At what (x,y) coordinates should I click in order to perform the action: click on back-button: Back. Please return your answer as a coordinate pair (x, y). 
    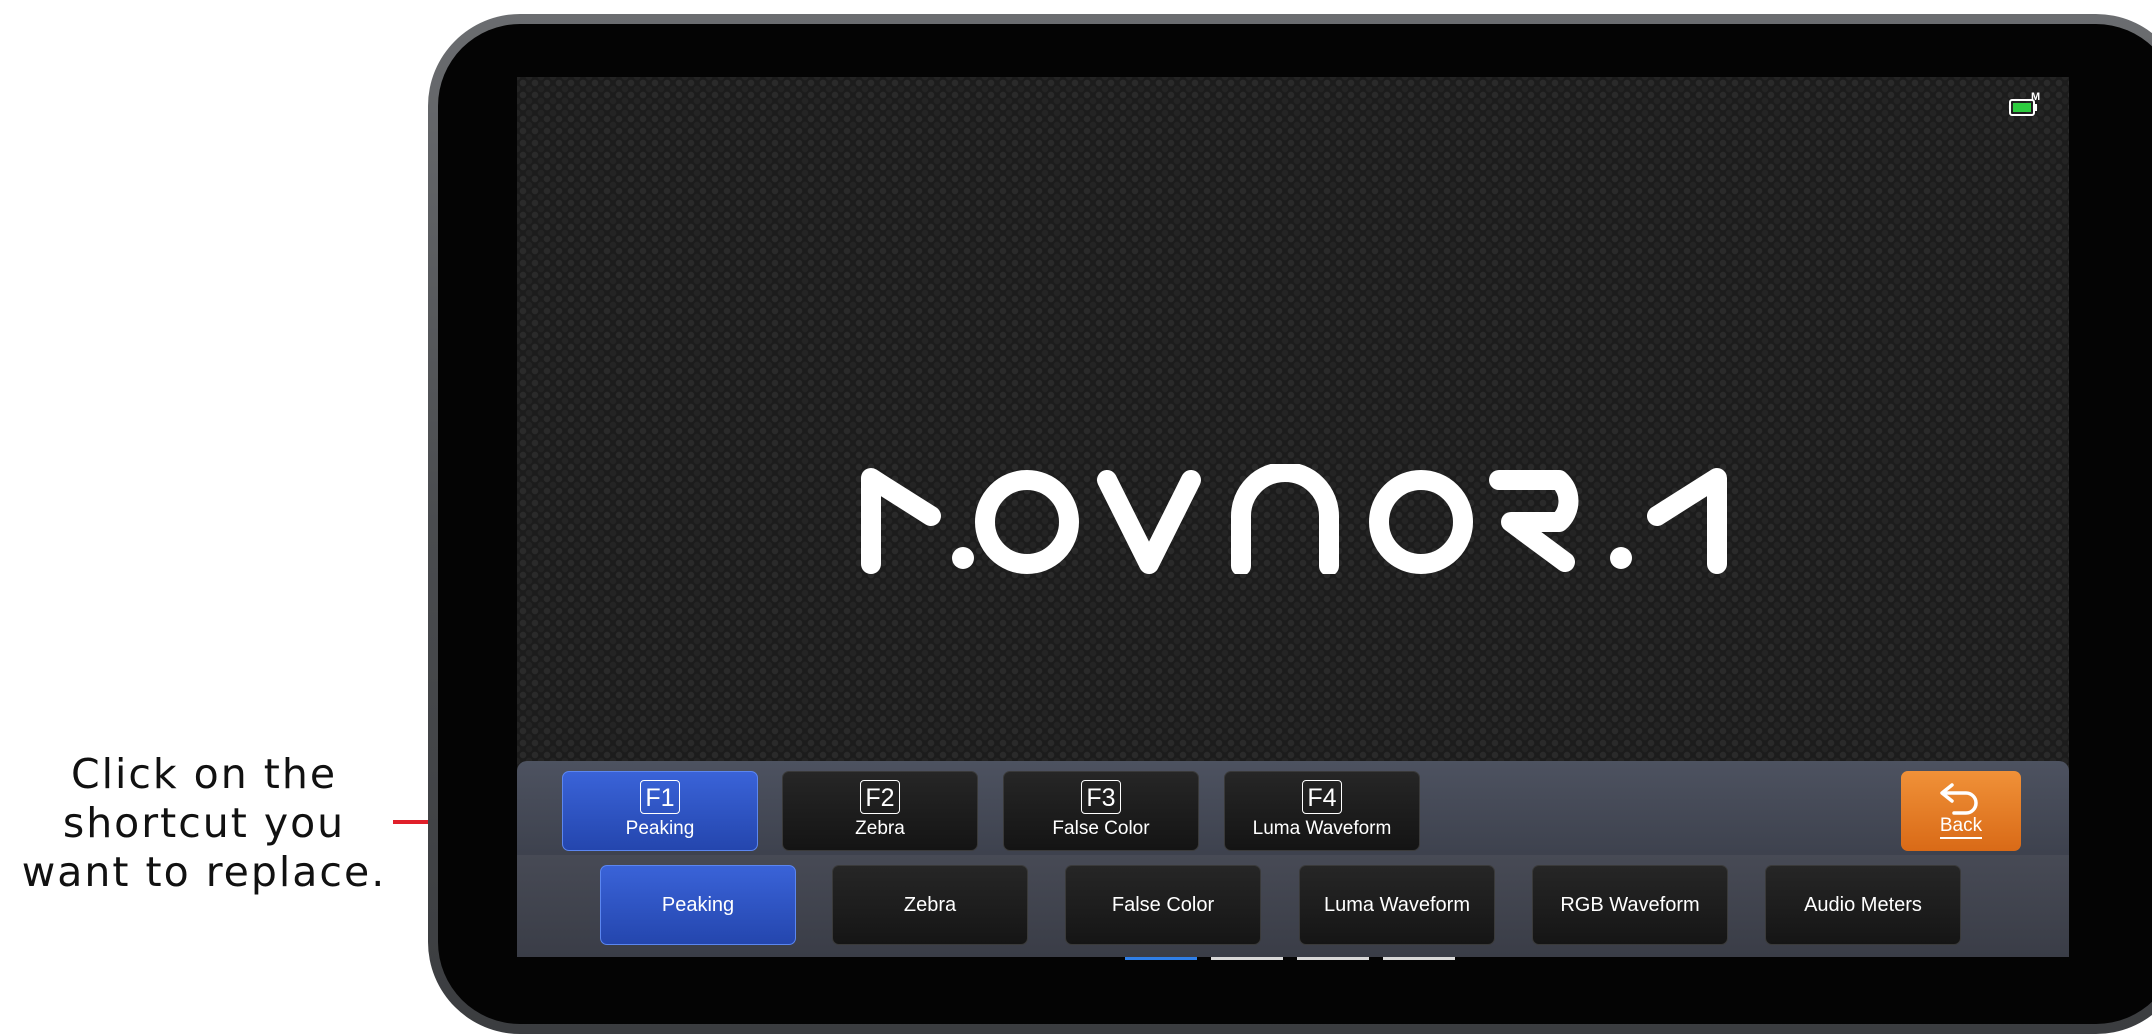
    Looking at the image, I should click on (1961, 811).